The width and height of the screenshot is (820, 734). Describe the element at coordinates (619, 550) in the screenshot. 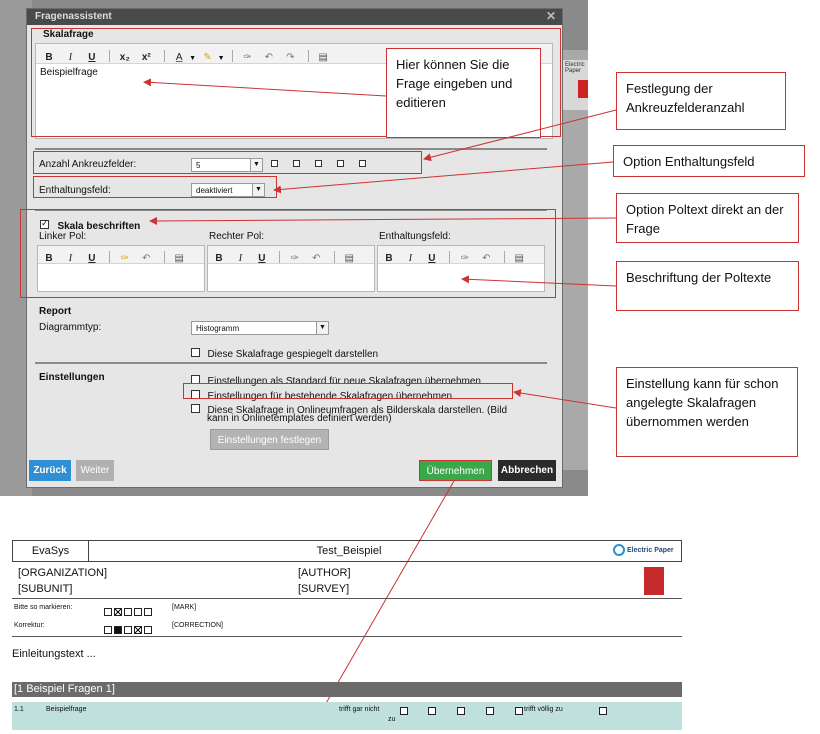

I see `electric-paper-logo-icon` at that location.